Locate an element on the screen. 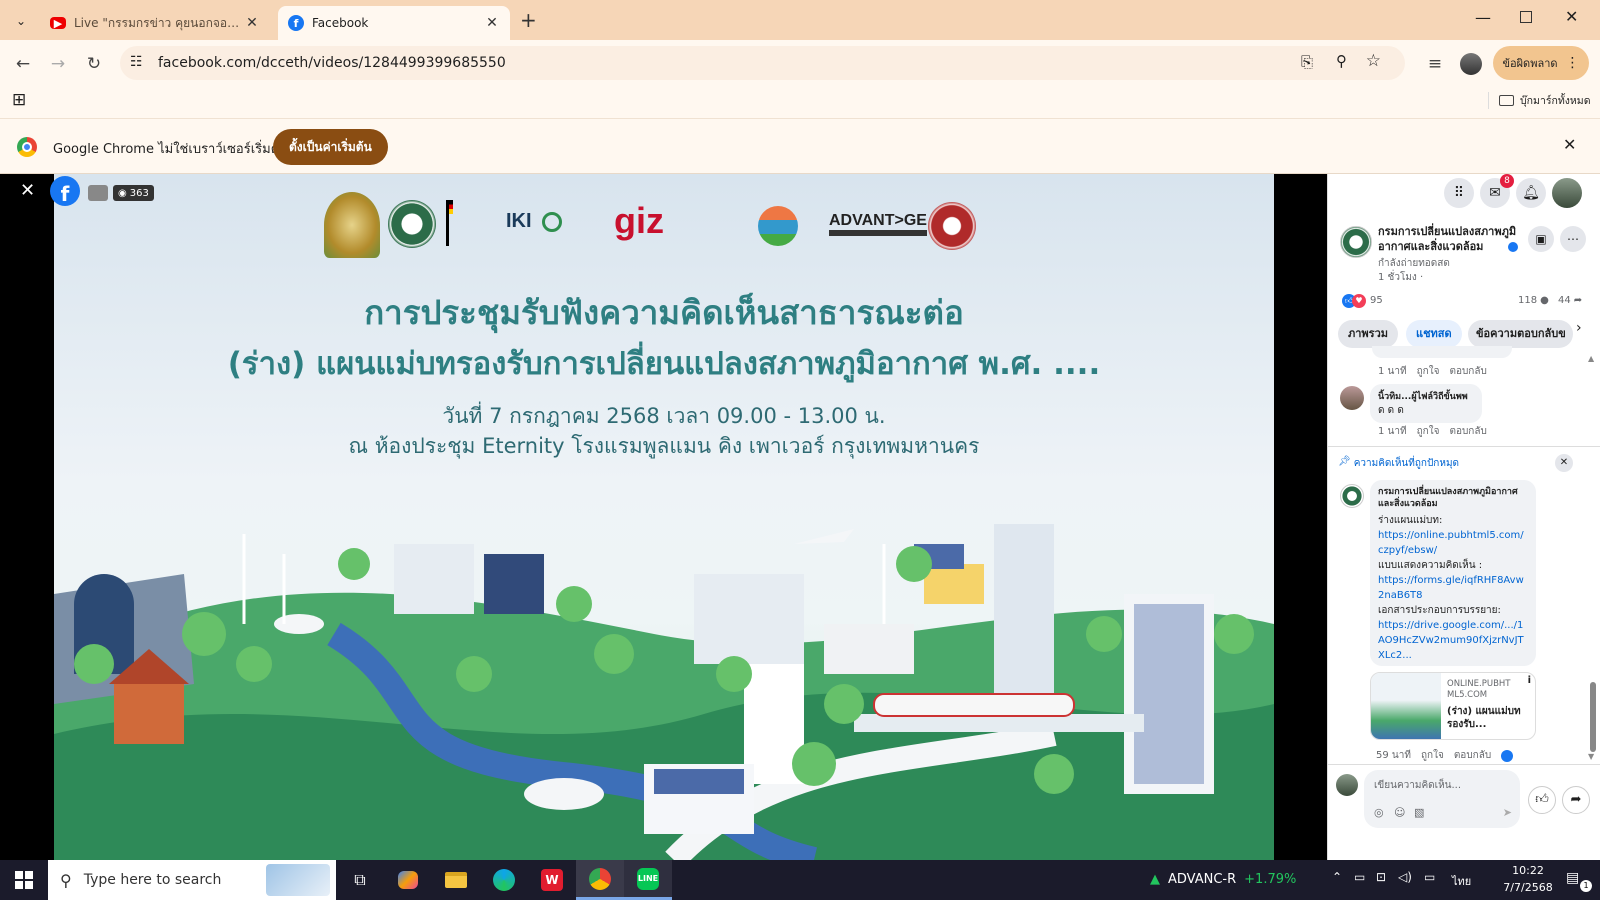  scroll-down-icon: ▼ is located at coordinates (1591, 756).